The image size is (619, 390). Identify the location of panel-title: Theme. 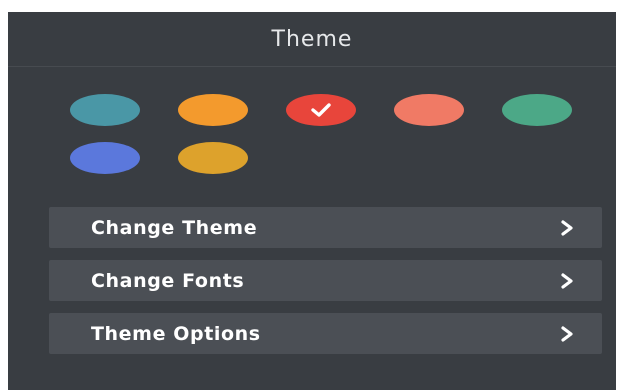
(312, 39).